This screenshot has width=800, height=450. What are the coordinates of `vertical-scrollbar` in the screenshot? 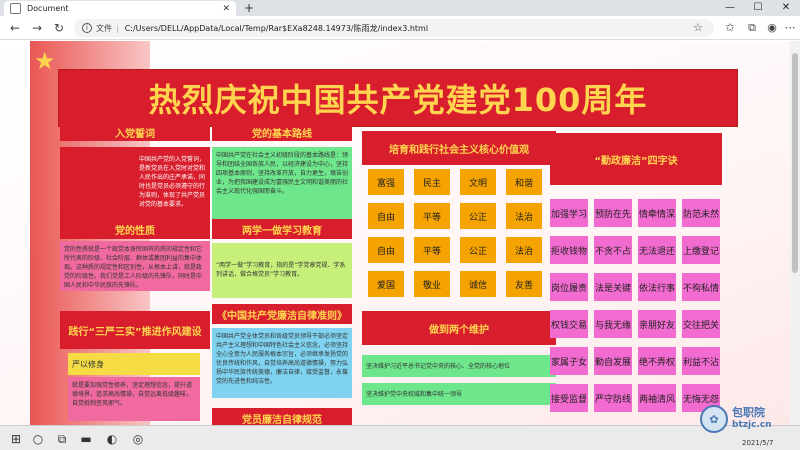 It's located at (795, 233).